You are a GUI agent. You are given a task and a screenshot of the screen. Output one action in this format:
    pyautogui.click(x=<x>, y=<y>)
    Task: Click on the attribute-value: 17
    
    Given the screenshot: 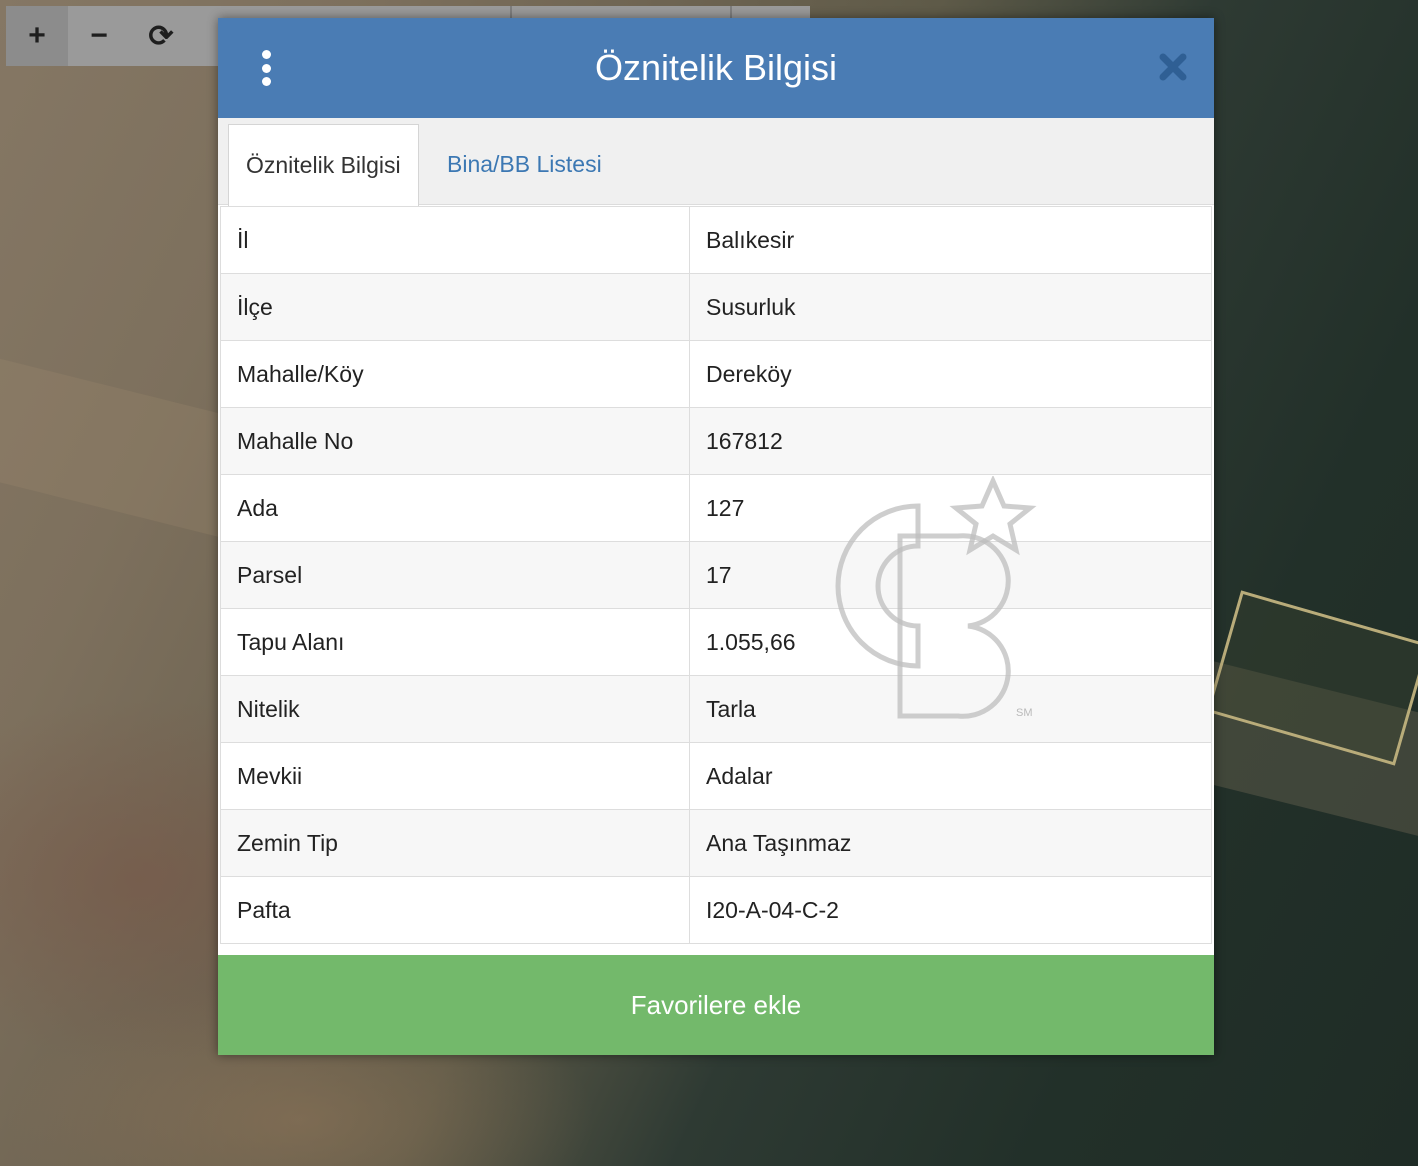 What is the action you would take?
    pyautogui.click(x=950, y=575)
    